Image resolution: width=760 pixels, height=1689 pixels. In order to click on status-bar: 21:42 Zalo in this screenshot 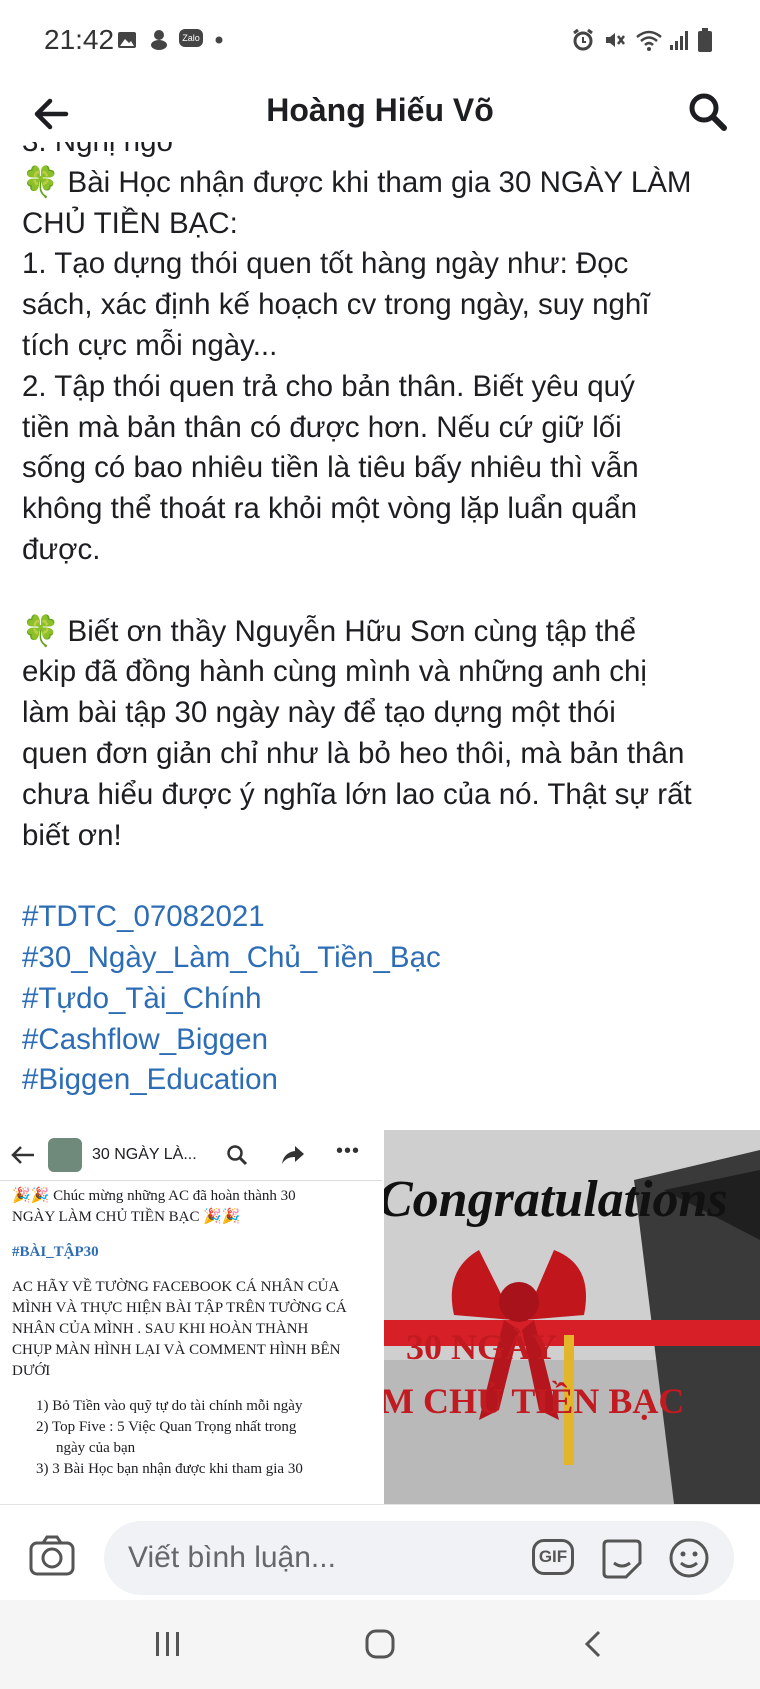, I will do `click(380, 42)`.